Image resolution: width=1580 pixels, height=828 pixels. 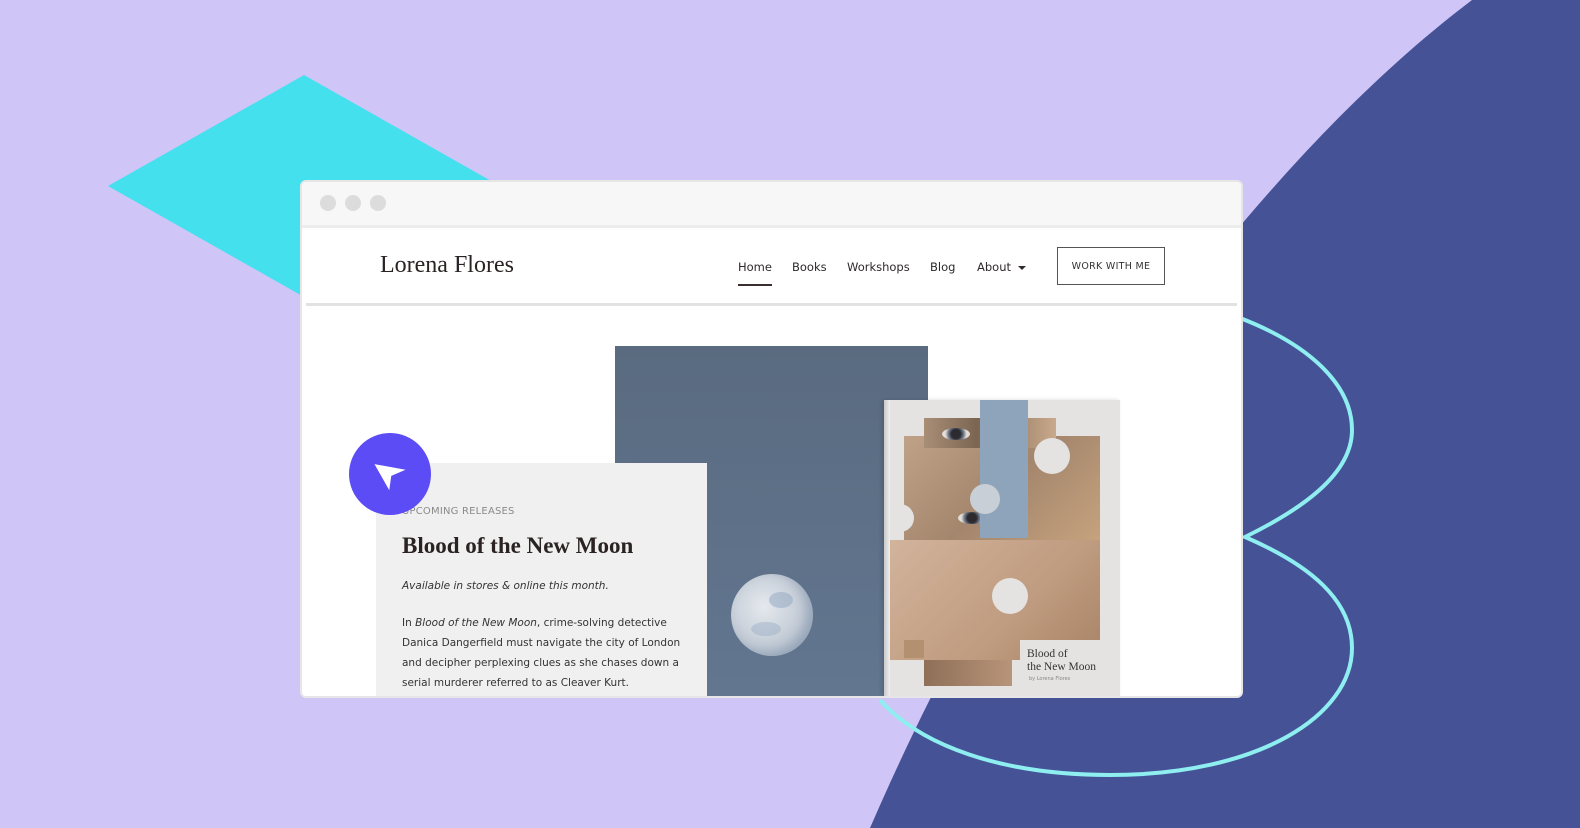 I want to click on browser-titlebar, so click(x=771, y=205).